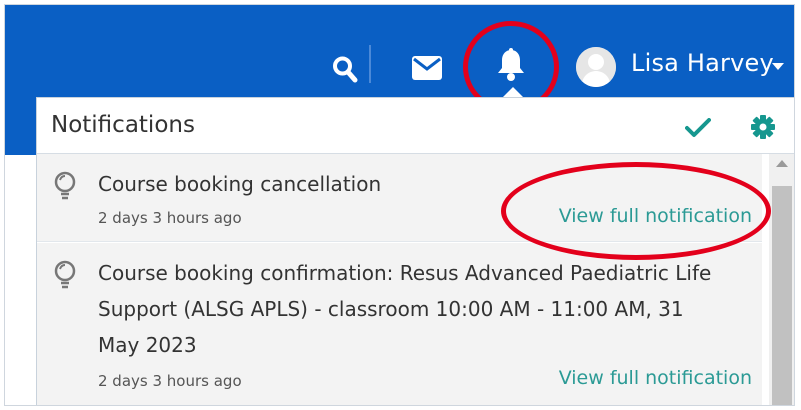 This screenshot has height=410, width=801. I want to click on gear-icon, so click(763, 129).